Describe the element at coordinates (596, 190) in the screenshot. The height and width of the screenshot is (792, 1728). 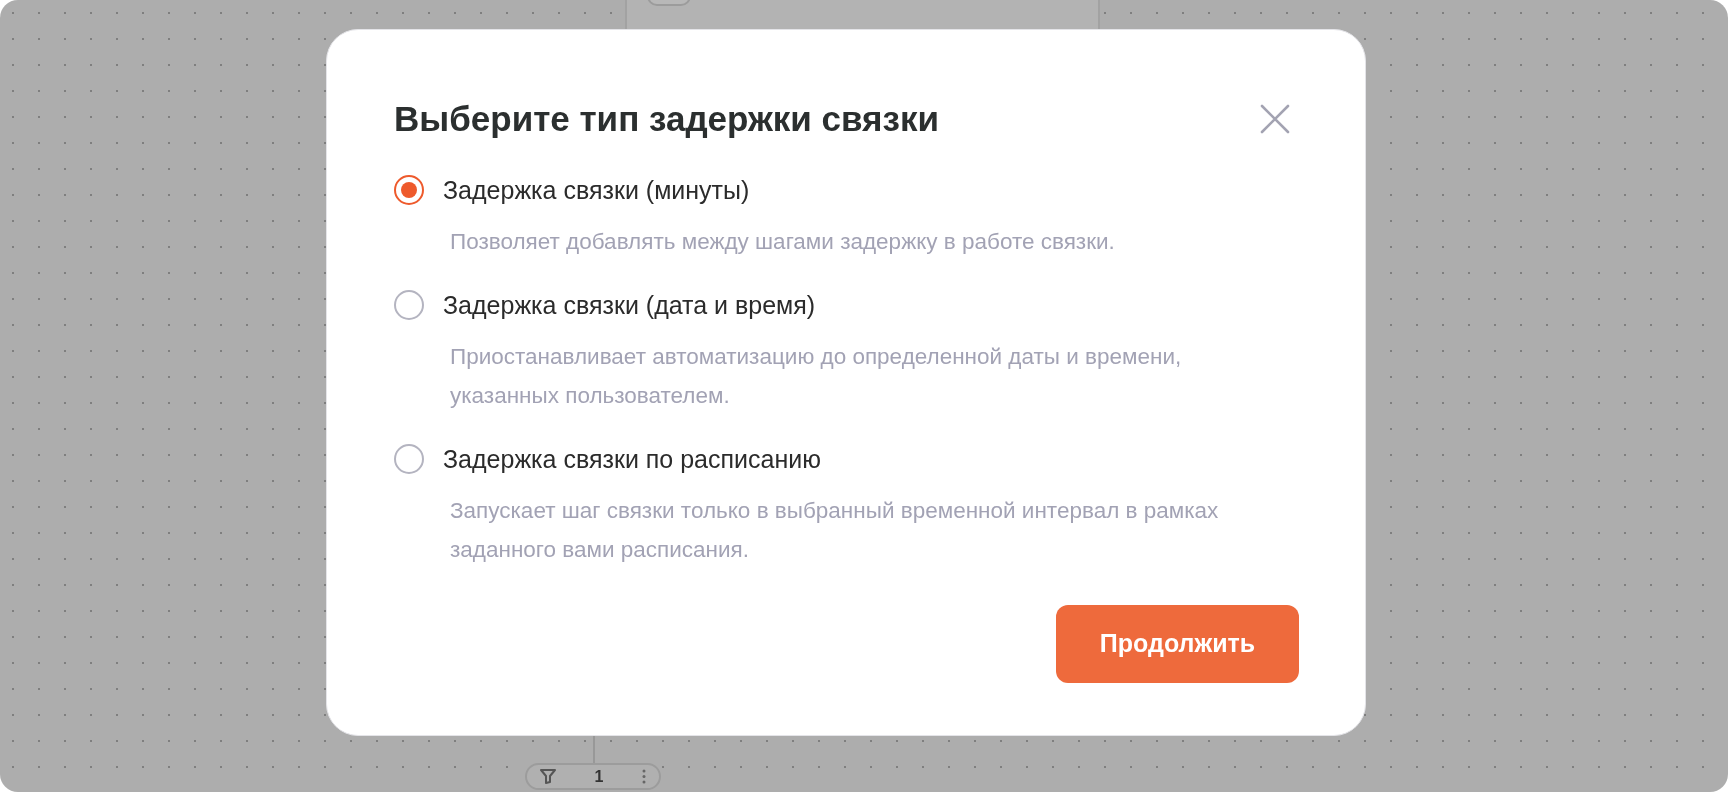
I see `option-label: Задержка связки (минуты)` at that location.